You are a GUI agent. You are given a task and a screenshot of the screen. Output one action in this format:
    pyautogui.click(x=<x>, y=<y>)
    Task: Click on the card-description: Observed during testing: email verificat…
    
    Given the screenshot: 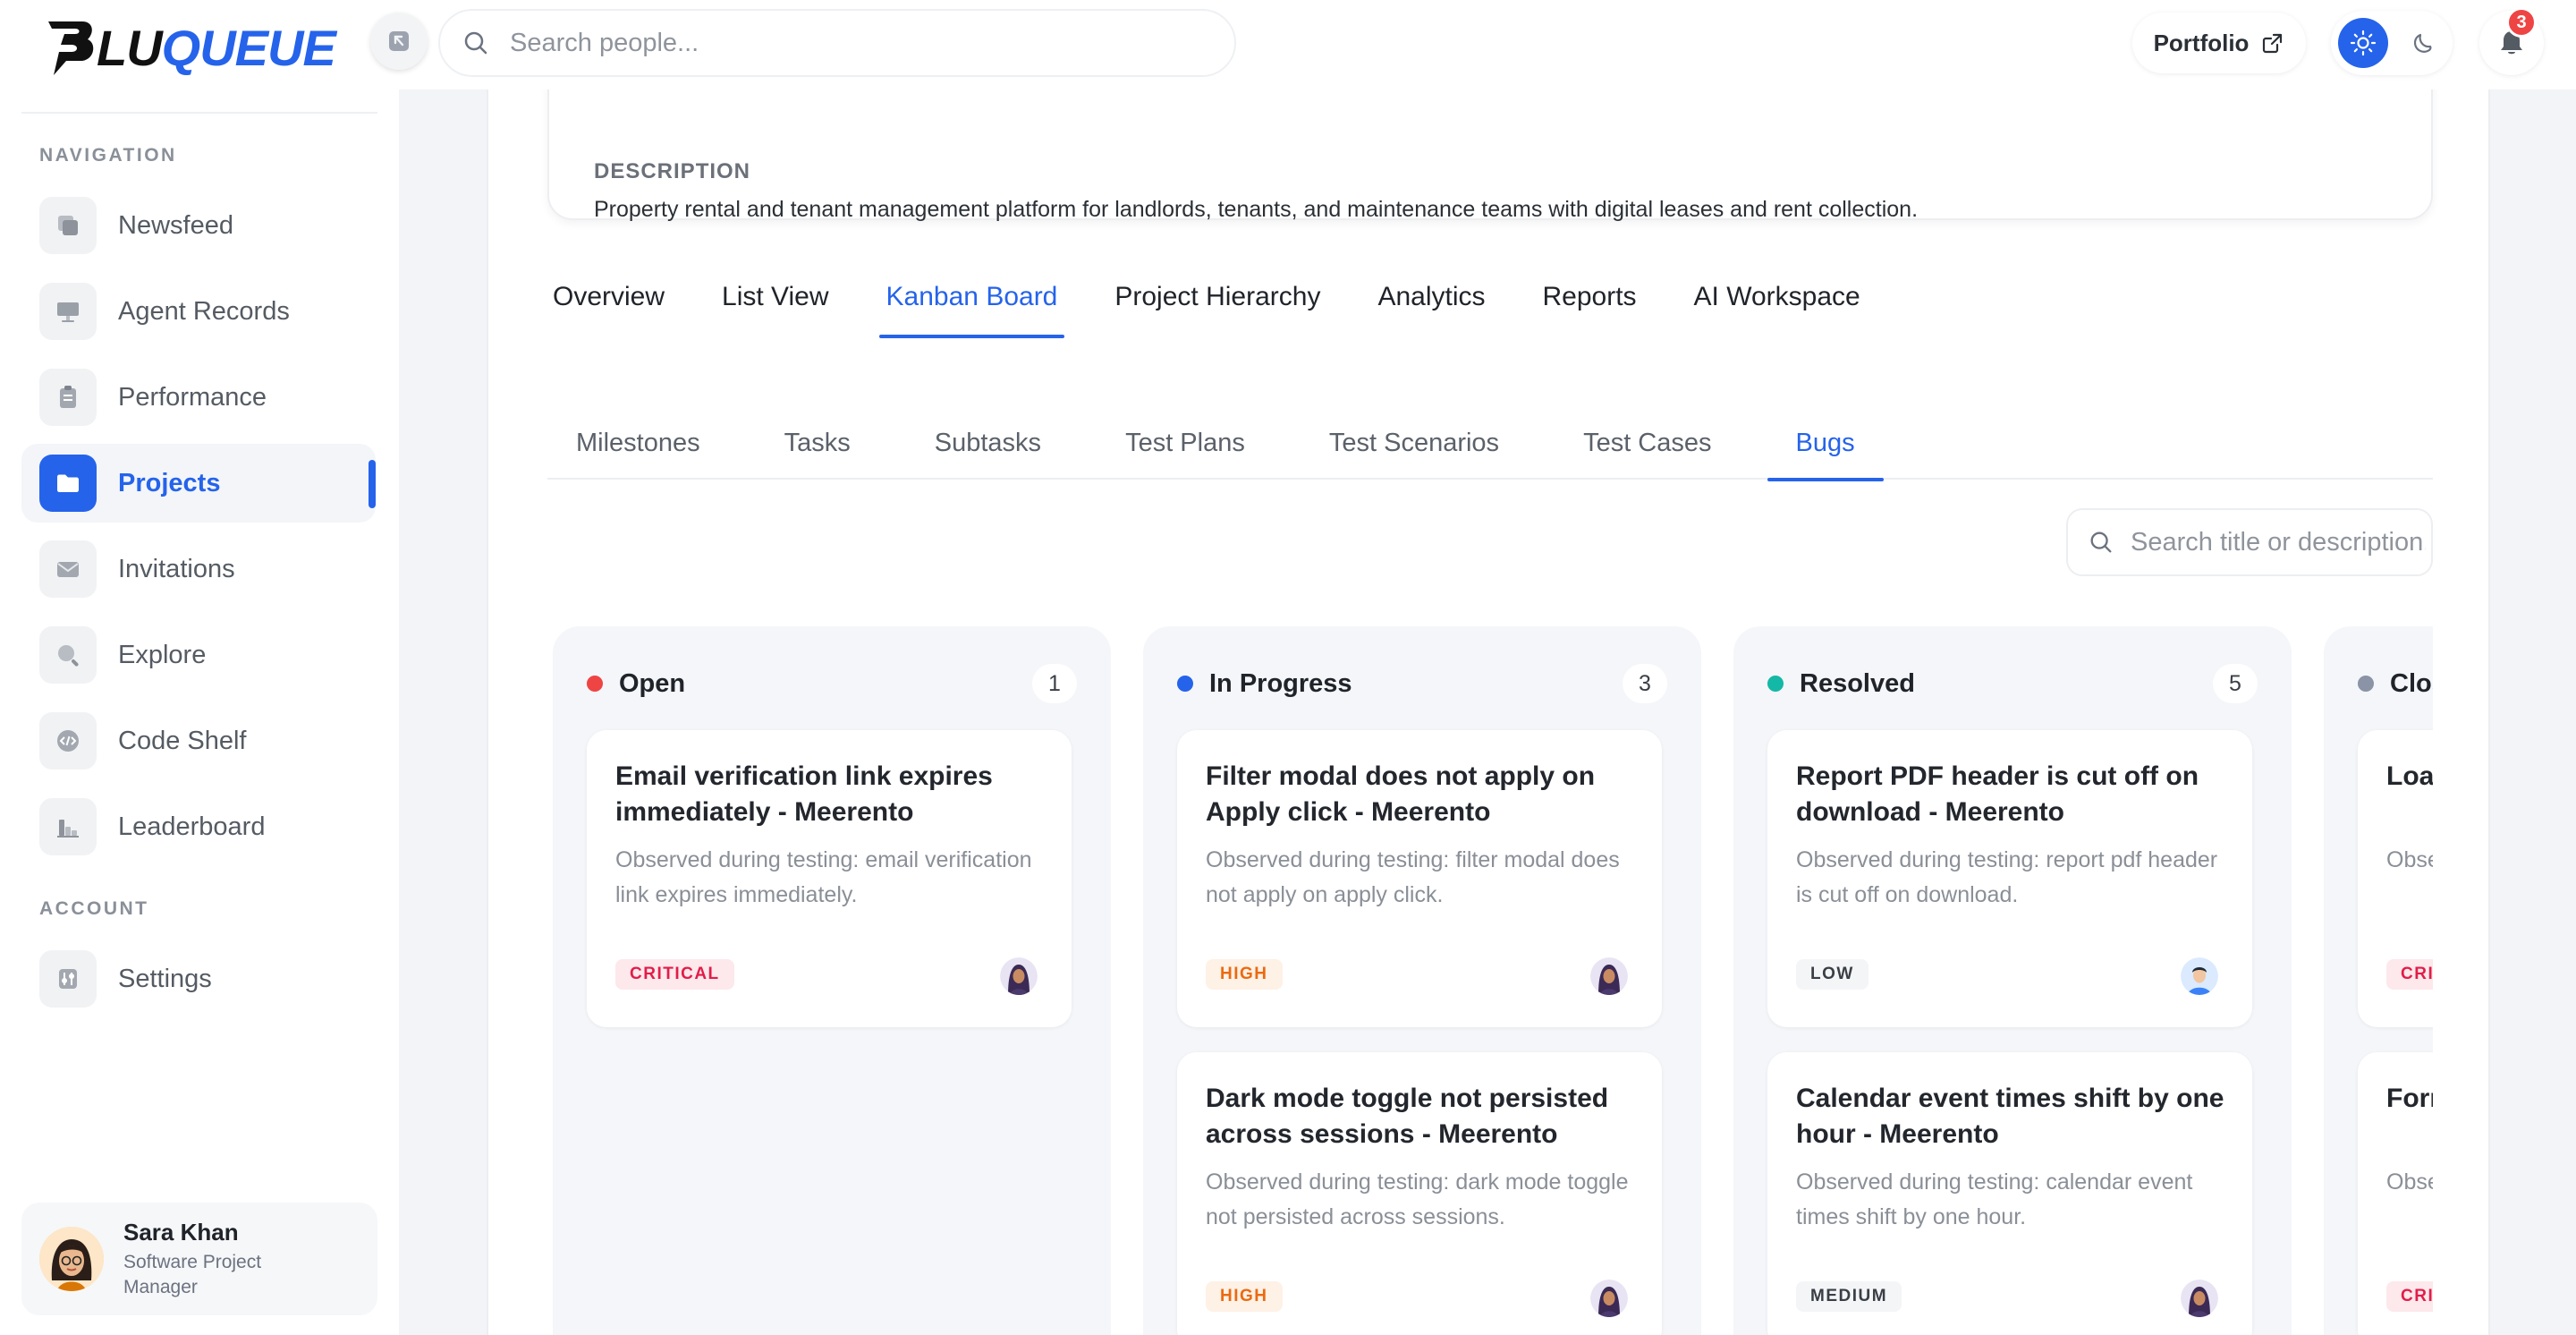 What is the action you would take?
    pyautogui.click(x=823, y=877)
    